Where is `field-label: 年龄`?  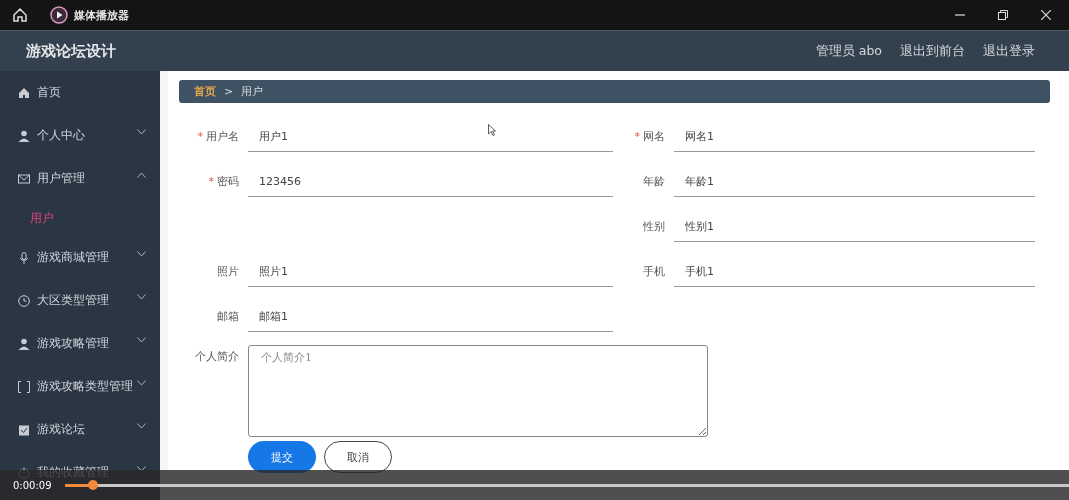 field-label: 年龄 is located at coordinates (654, 182).